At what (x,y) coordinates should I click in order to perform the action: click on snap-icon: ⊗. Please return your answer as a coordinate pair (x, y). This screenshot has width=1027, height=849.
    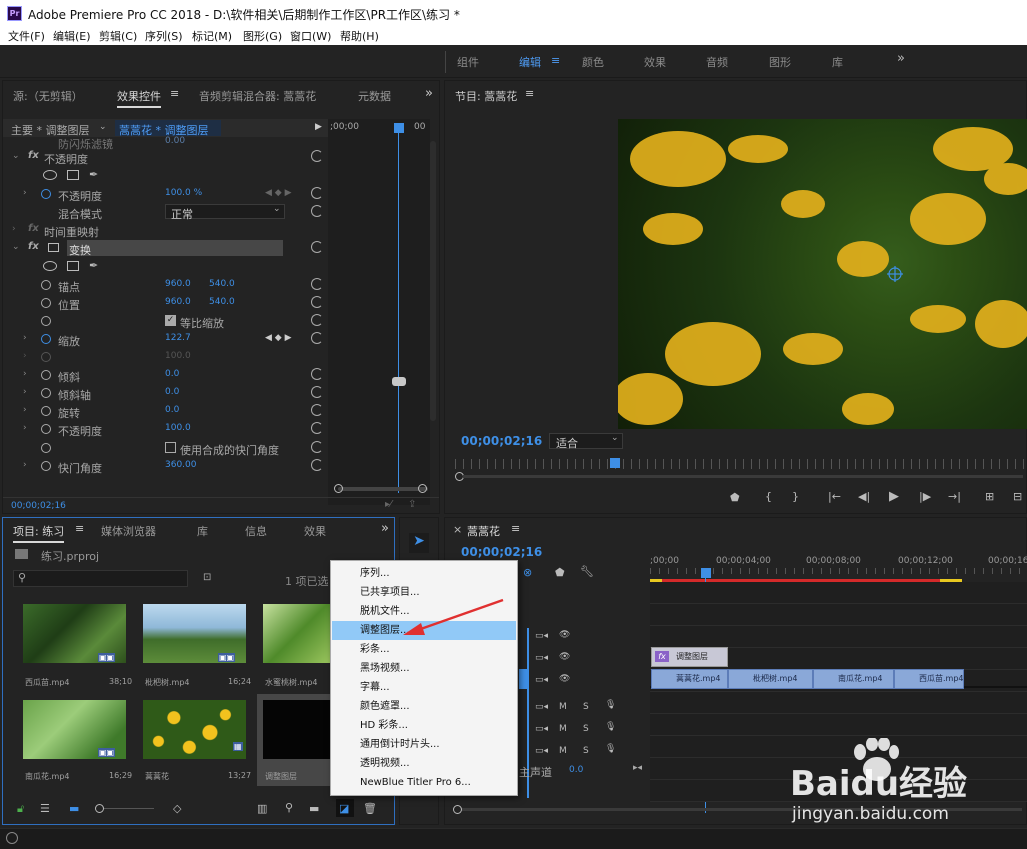
    Looking at the image, I should click on (527, 572).